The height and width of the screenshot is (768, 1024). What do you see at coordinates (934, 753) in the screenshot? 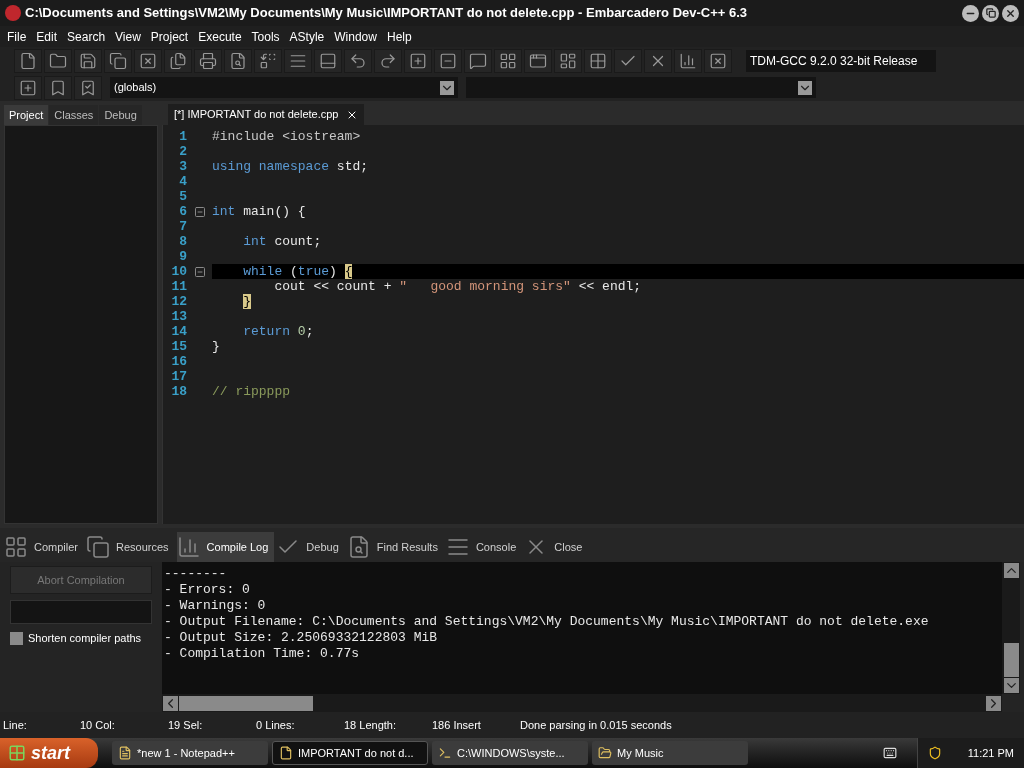
I see `shield-icon` at bounding box center [934, 753].